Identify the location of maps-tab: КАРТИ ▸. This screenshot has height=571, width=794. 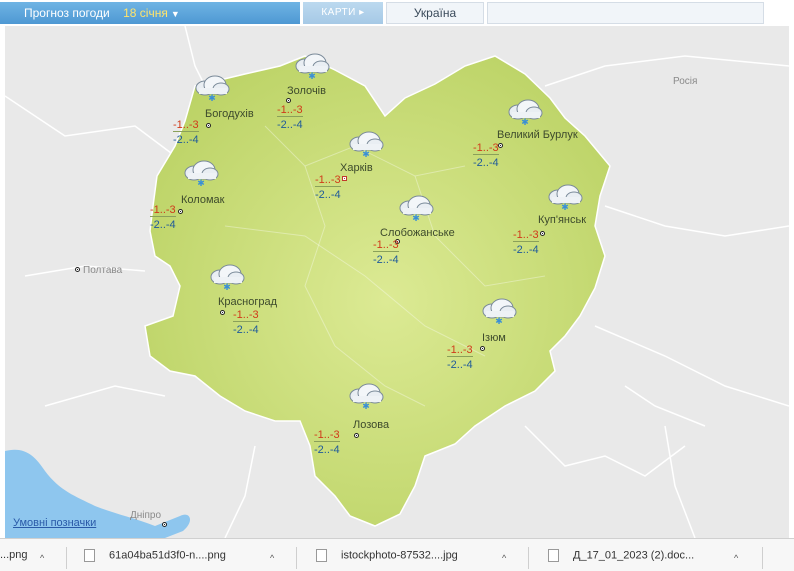
(343, 13).